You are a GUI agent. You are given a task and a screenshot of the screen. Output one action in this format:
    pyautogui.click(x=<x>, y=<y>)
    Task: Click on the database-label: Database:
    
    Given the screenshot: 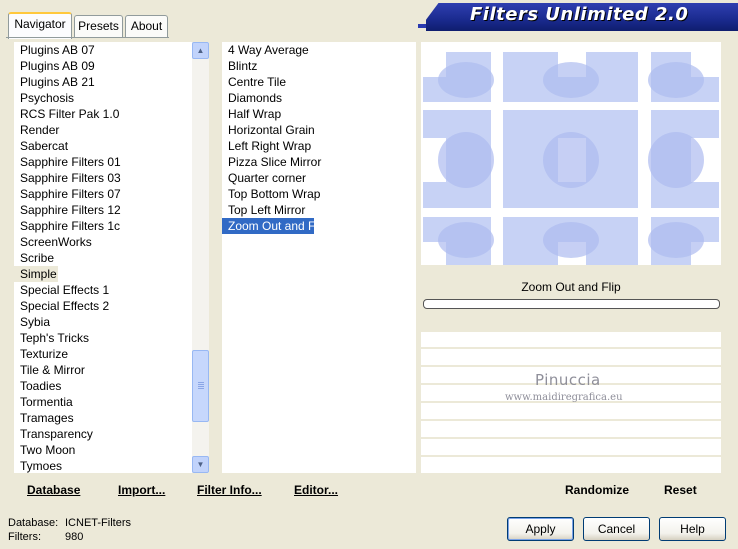 What is the action you would take?
    pyautogui.click(x=33, y=523)
    